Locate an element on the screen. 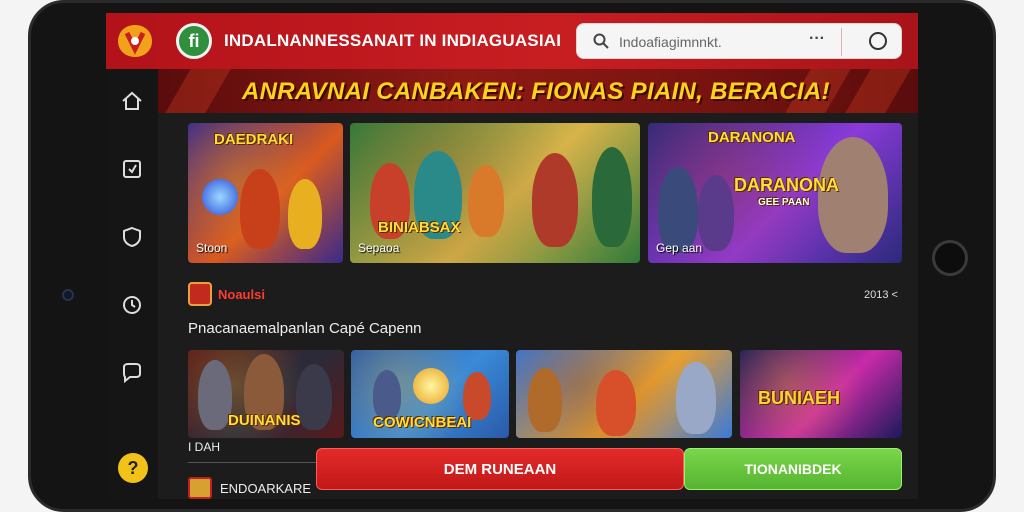 This screenshot has width=1024, height=512. section-subheading: Pnacanaemalpanlan Capé Capenn is located at coordinates (305, 328).